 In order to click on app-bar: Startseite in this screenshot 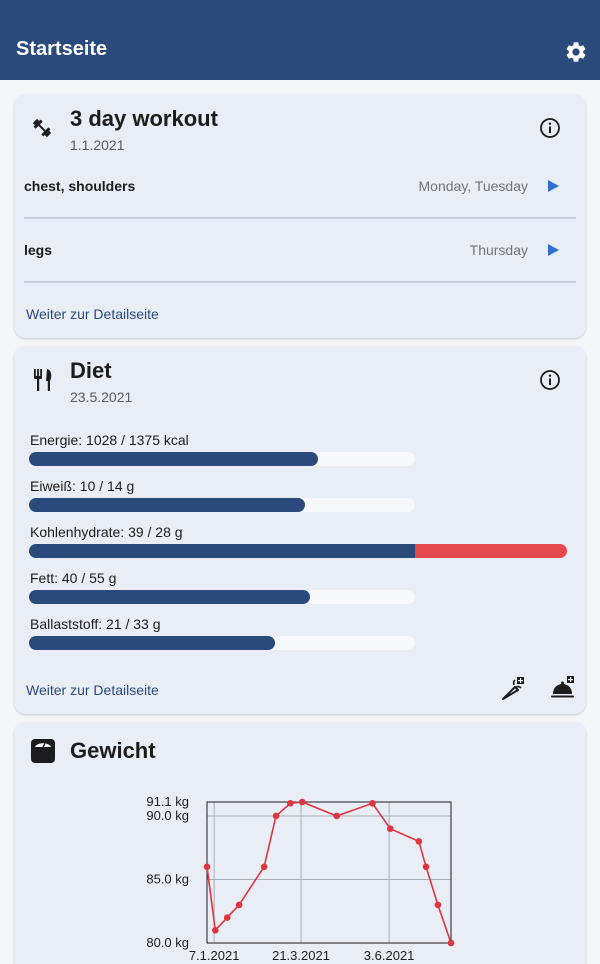, I will do `click(300, 40)`.